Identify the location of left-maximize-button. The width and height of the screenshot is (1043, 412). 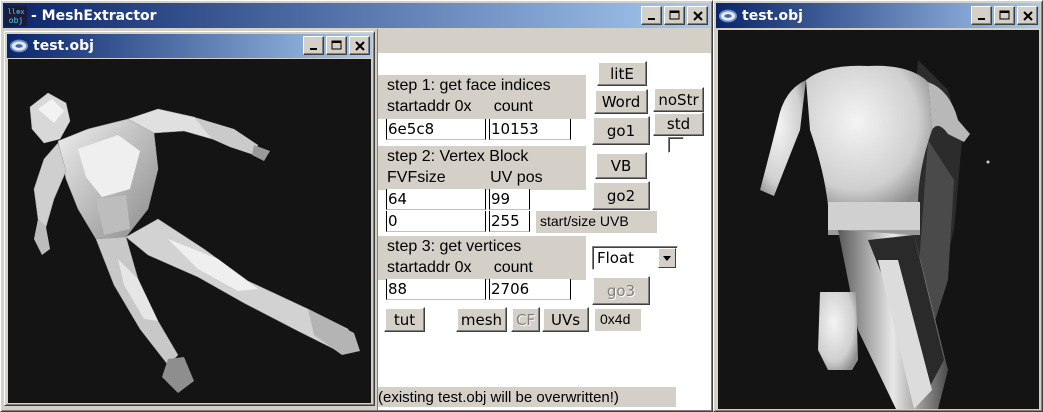
(336, 45).